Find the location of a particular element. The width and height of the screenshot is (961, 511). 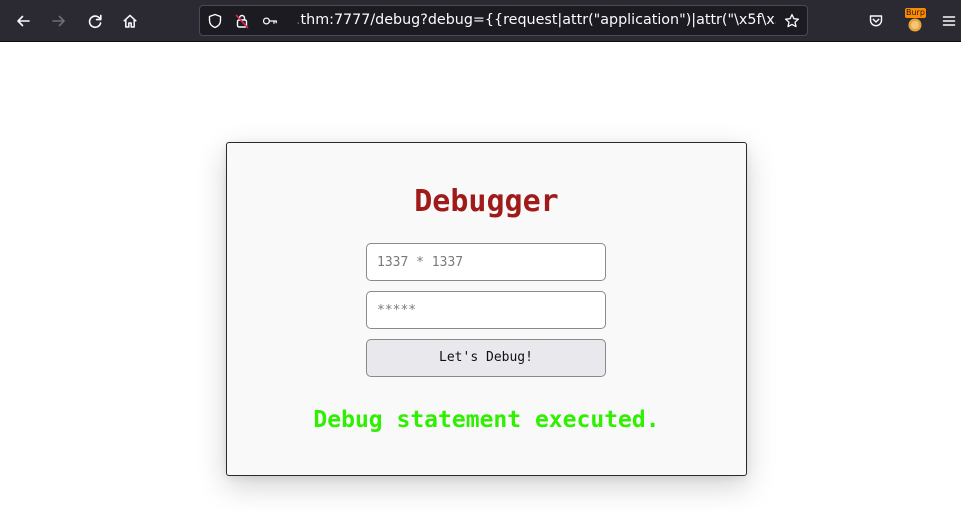

star-icon is located at coordinates (792, 21).